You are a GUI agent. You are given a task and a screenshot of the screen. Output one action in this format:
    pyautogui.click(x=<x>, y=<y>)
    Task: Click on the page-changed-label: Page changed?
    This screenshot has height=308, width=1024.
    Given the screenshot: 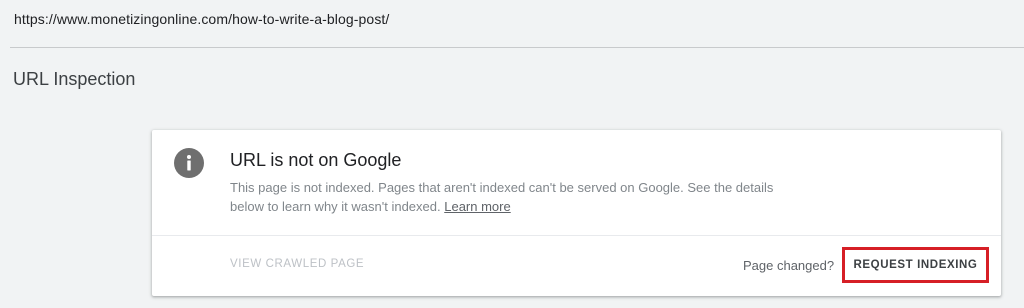 What is the action you would take?
    pyautogui.click(x=789, y=265)
    